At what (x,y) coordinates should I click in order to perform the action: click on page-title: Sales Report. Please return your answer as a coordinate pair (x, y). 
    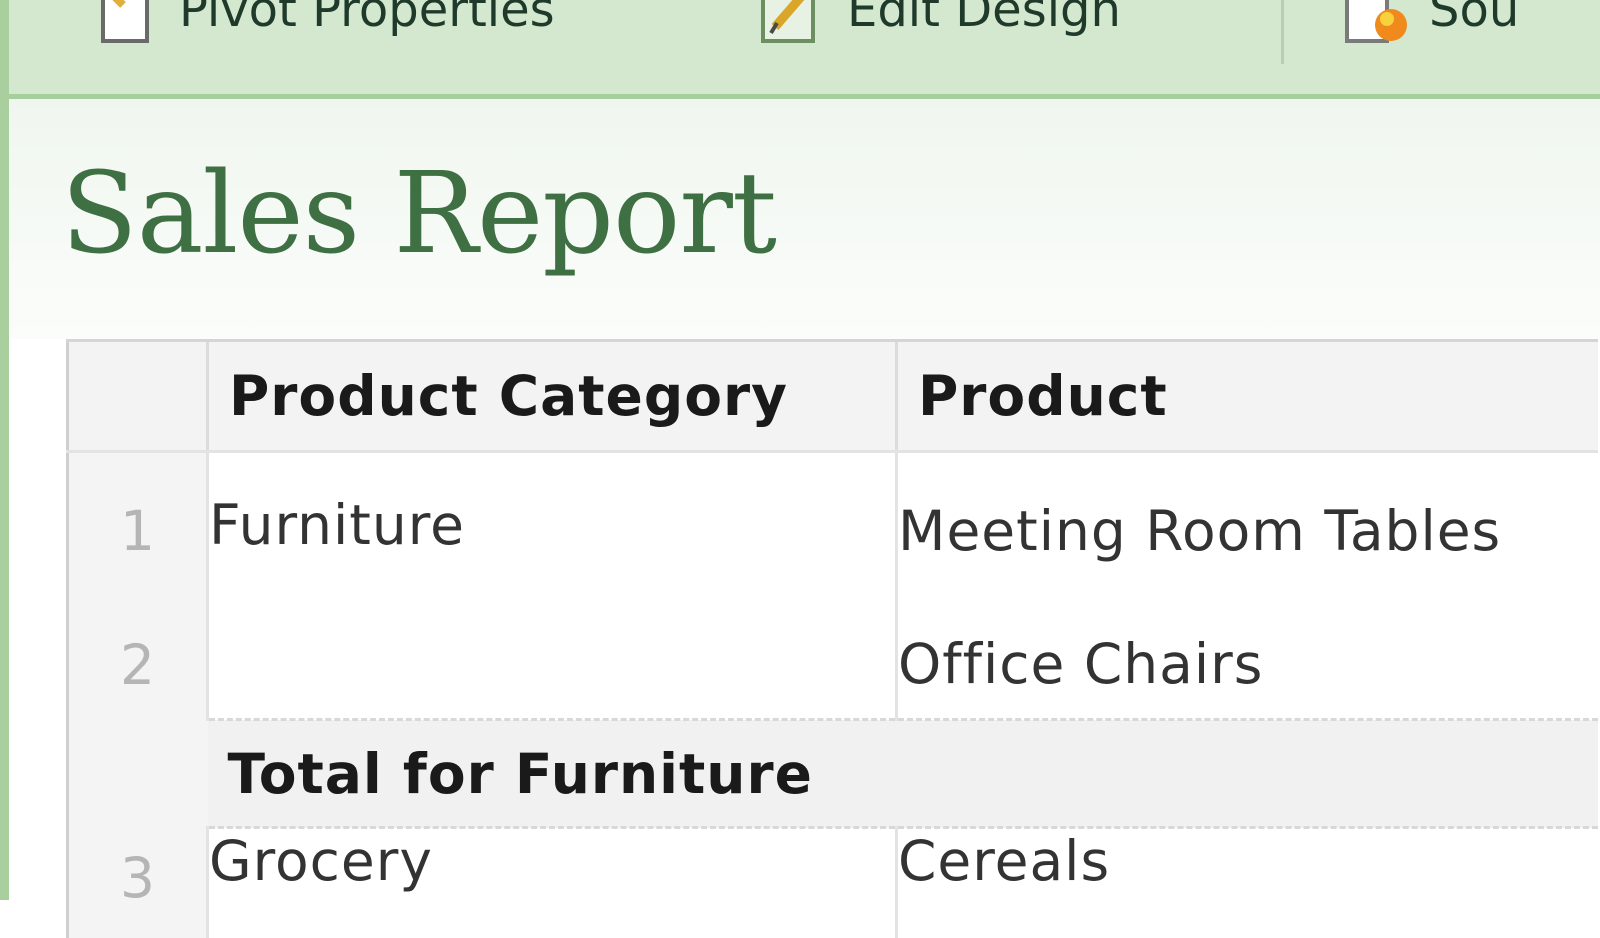
    Looking at the image, I should click on (419, 214).